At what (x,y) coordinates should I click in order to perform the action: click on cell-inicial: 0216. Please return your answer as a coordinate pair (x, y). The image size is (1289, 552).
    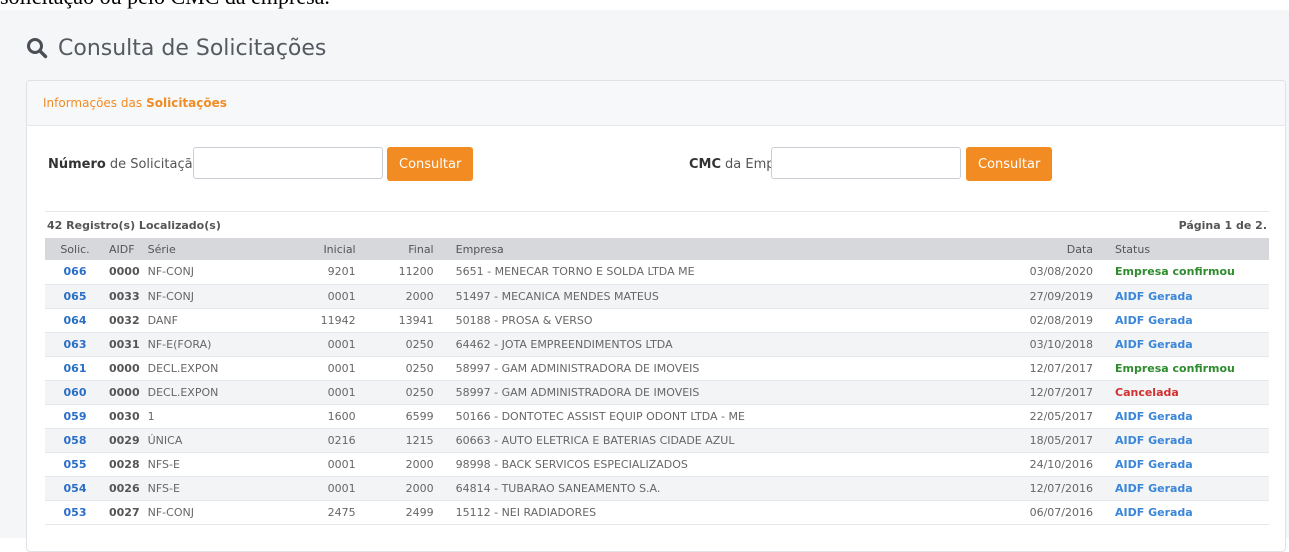
    Looking at the image, I should click on (341, 440).